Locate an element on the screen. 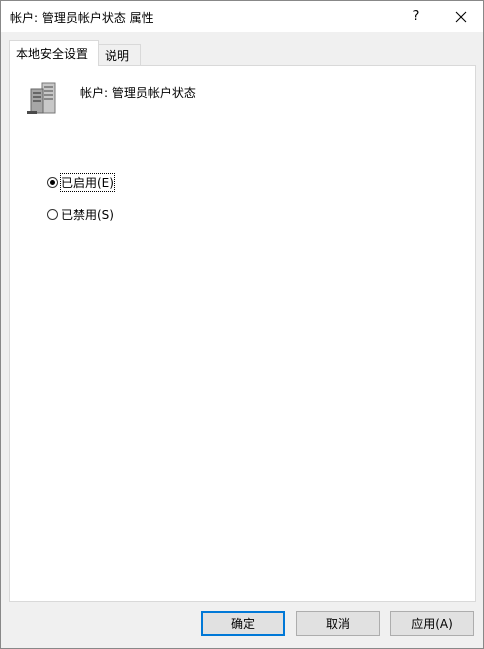 The image size is (484, 649). radio-enabled-indicator is located at coordinates (52, 182).